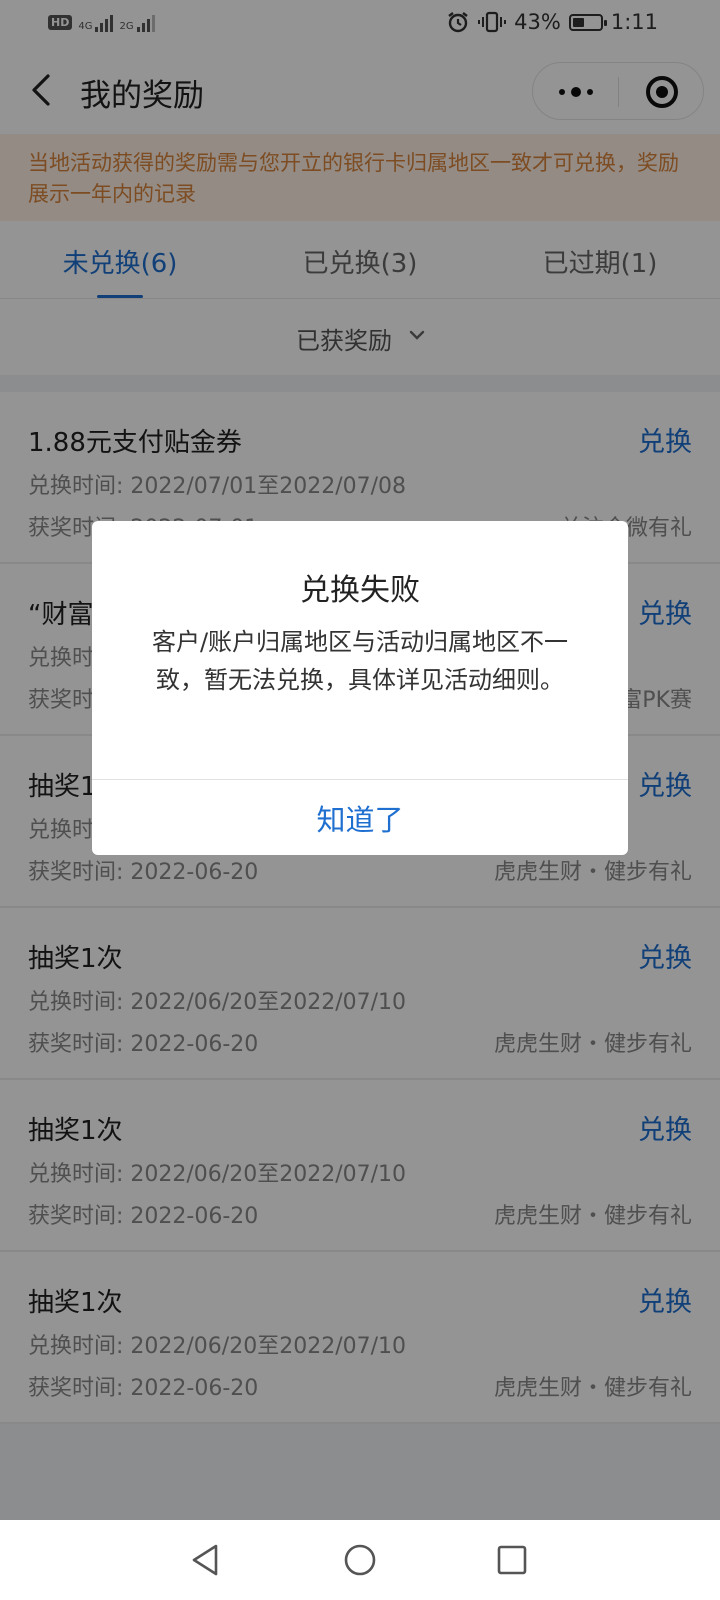 The image size is (720, 1600). I want to click on system-nav-bar, so click(360, 1560).